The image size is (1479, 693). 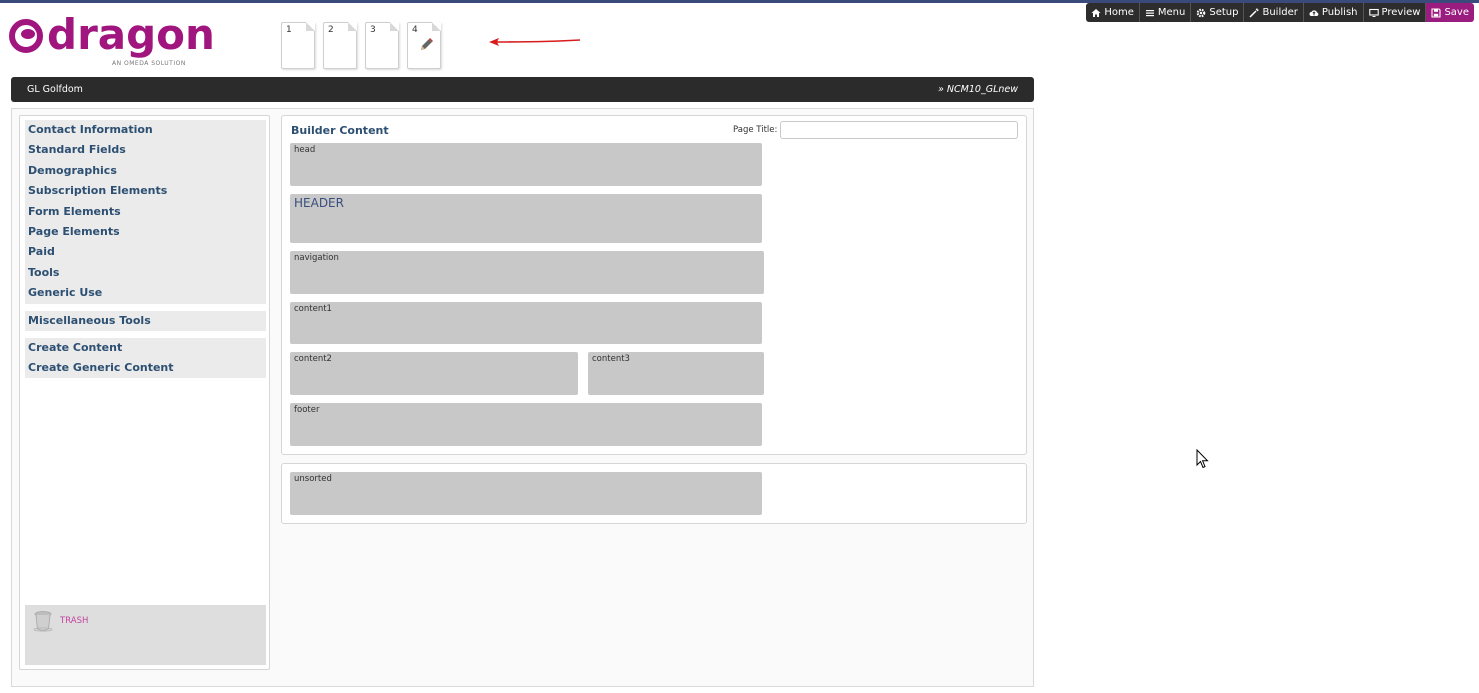 I want to click on sidebar-group-create: Create Content Create Generic Content, so click(x=145, y=358).